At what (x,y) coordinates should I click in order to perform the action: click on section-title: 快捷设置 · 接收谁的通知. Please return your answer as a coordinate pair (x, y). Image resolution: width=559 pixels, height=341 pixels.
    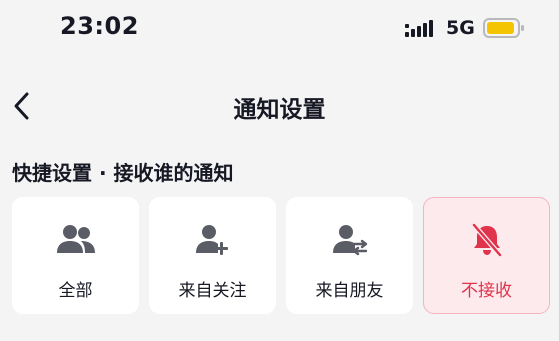
    Looking at the image, I should click on (123, 173).